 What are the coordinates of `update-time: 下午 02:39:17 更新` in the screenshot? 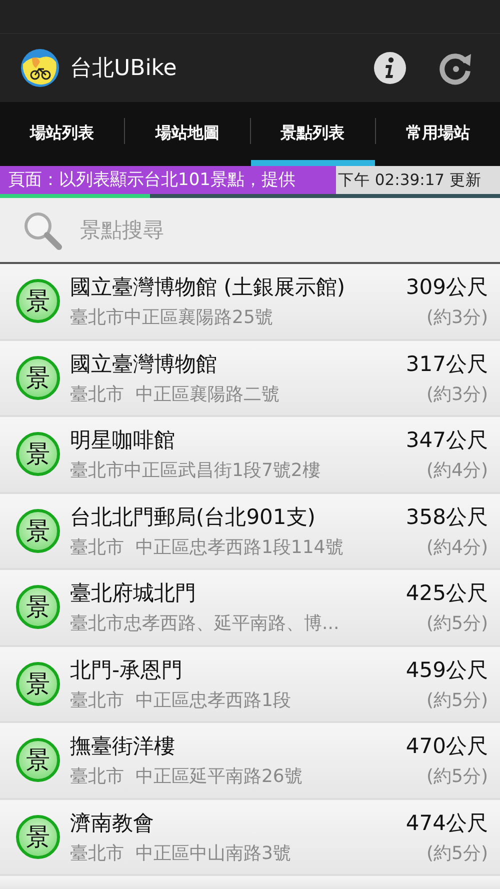 It's located at (418, 180).